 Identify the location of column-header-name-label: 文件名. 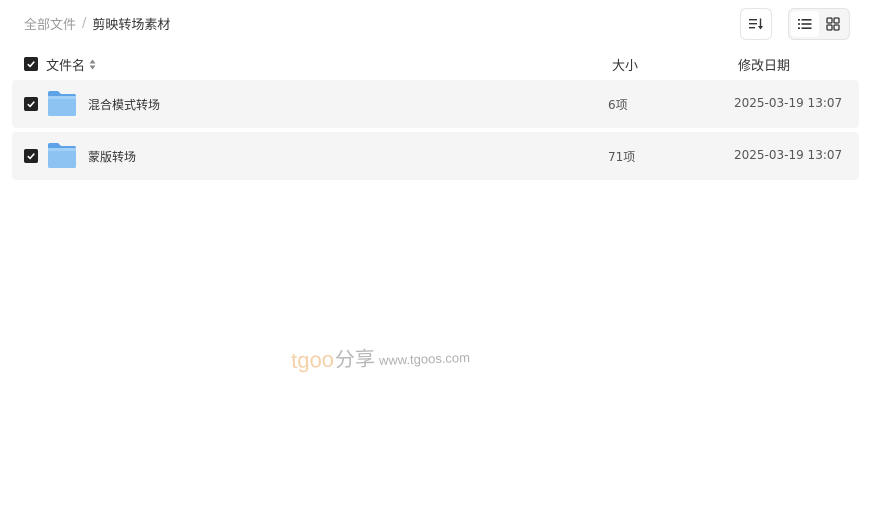
(66, 66).